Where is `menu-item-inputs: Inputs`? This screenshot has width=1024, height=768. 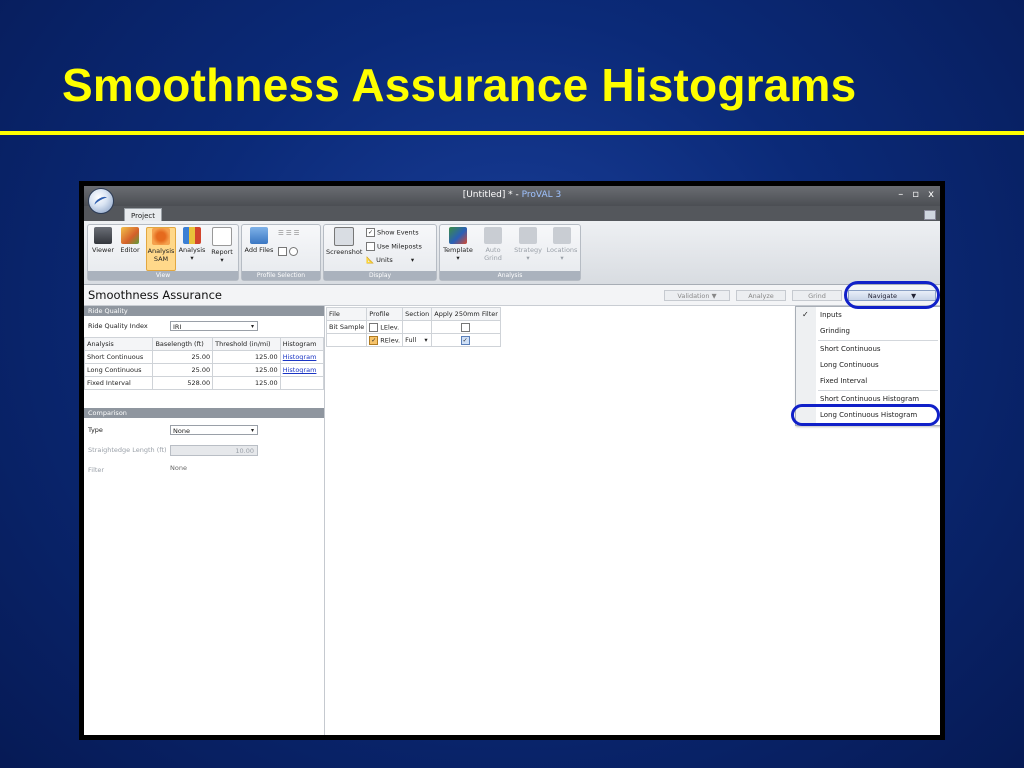 menu-item-inputs: Inputs is located at coordinates (831, 315).